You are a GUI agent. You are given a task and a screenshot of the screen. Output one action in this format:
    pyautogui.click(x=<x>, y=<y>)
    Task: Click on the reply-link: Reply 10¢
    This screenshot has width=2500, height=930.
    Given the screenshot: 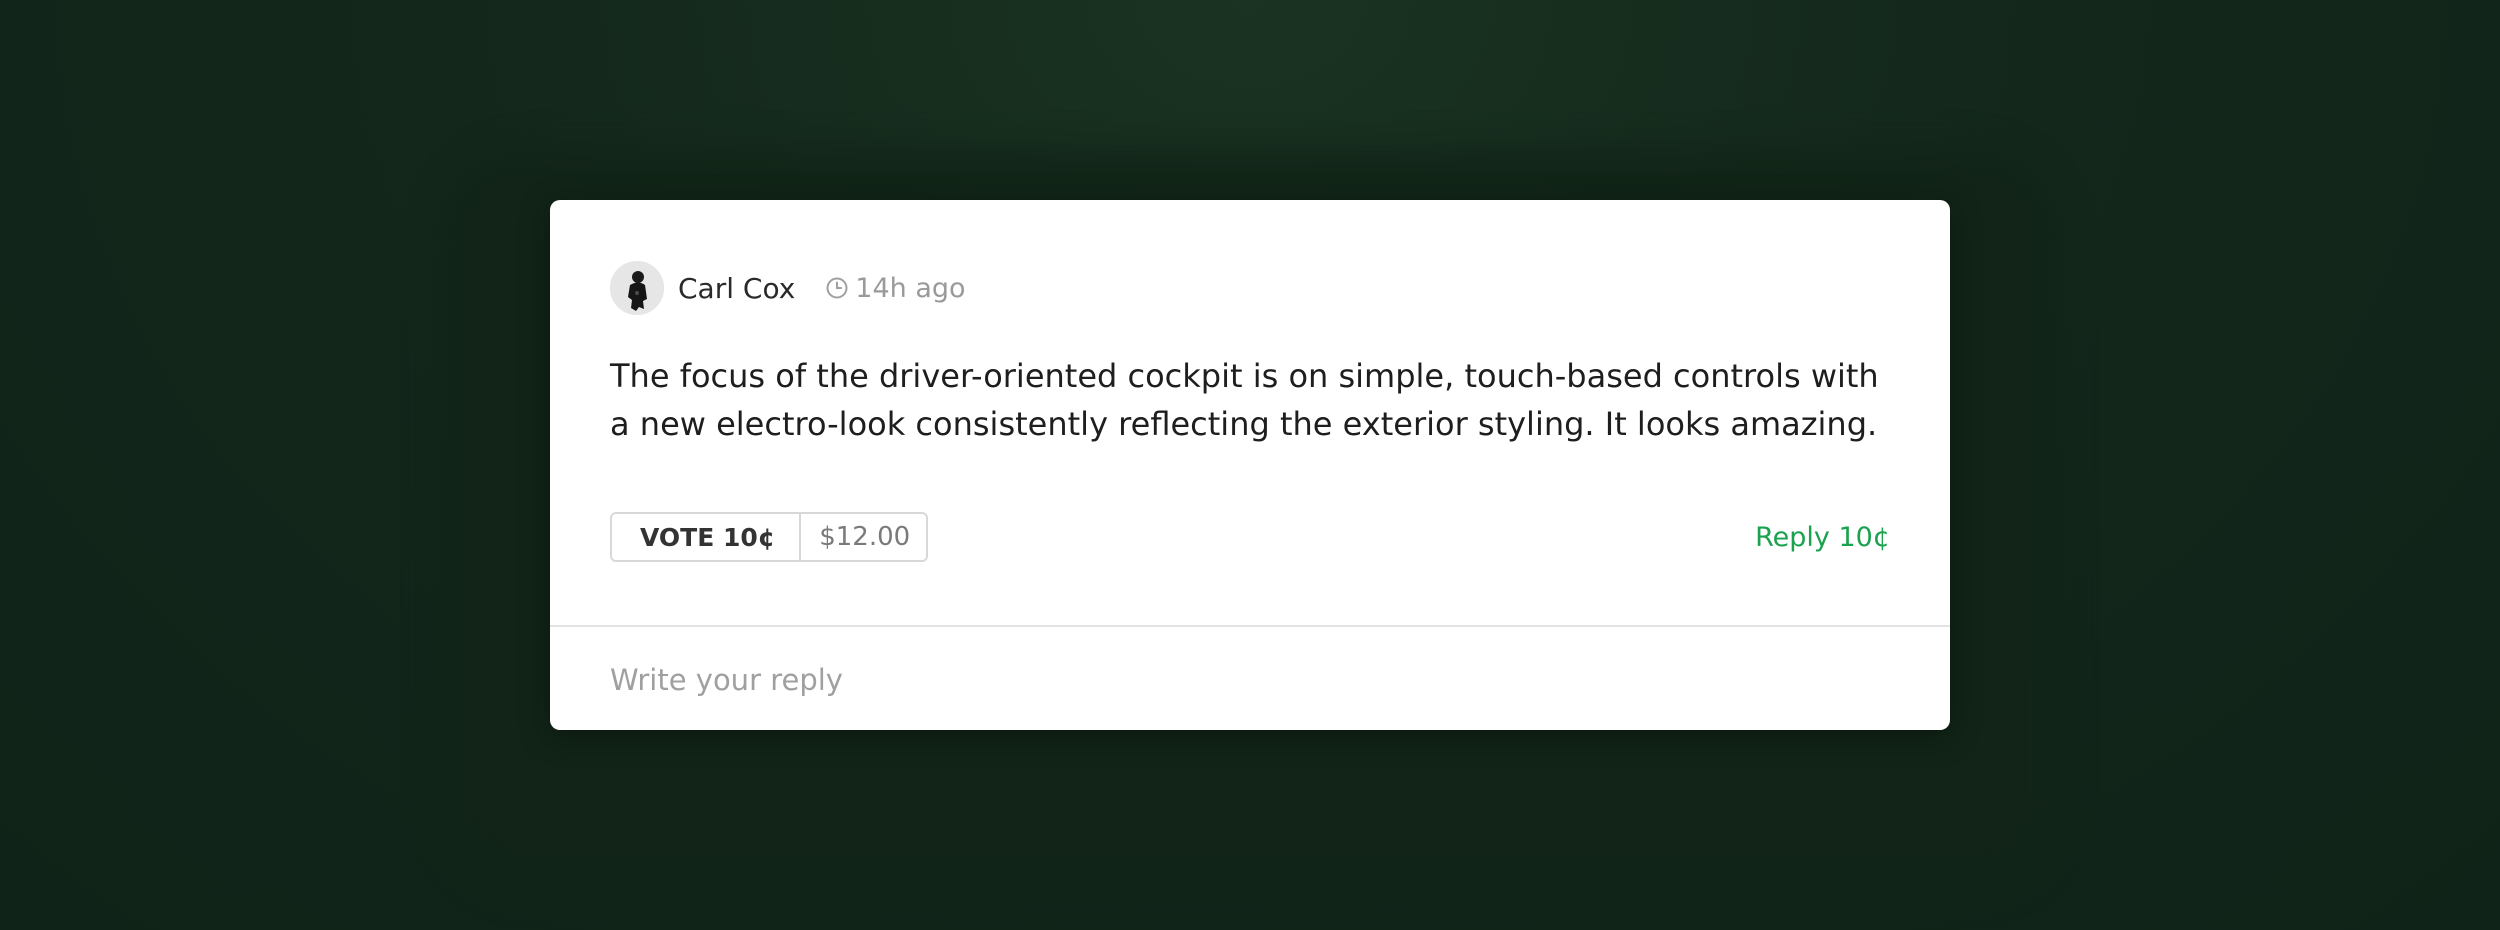 What is the action you would take?
    pyautogui.click(x=1822, y=537)
    